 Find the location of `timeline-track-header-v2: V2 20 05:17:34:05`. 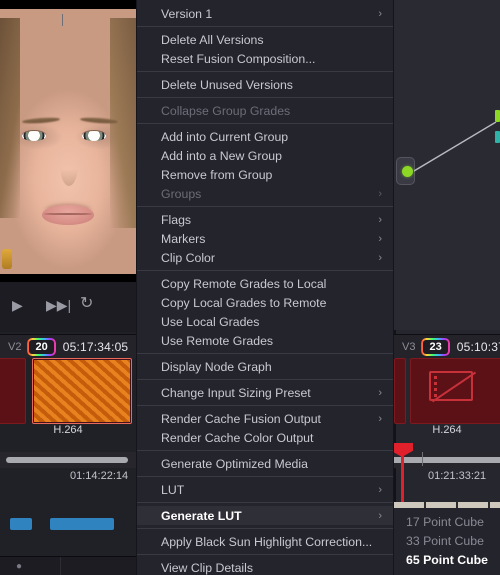

timeline-track-header-v2: V2 20 05:17:34:05 is located at coordinates (68, 346).